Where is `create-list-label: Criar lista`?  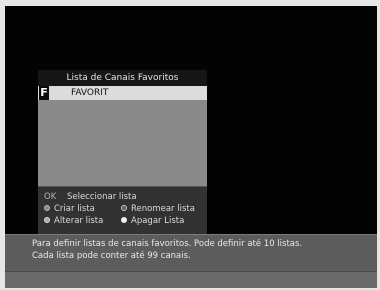 create-list-label: Criar lista is located at coordinates (74, 209).